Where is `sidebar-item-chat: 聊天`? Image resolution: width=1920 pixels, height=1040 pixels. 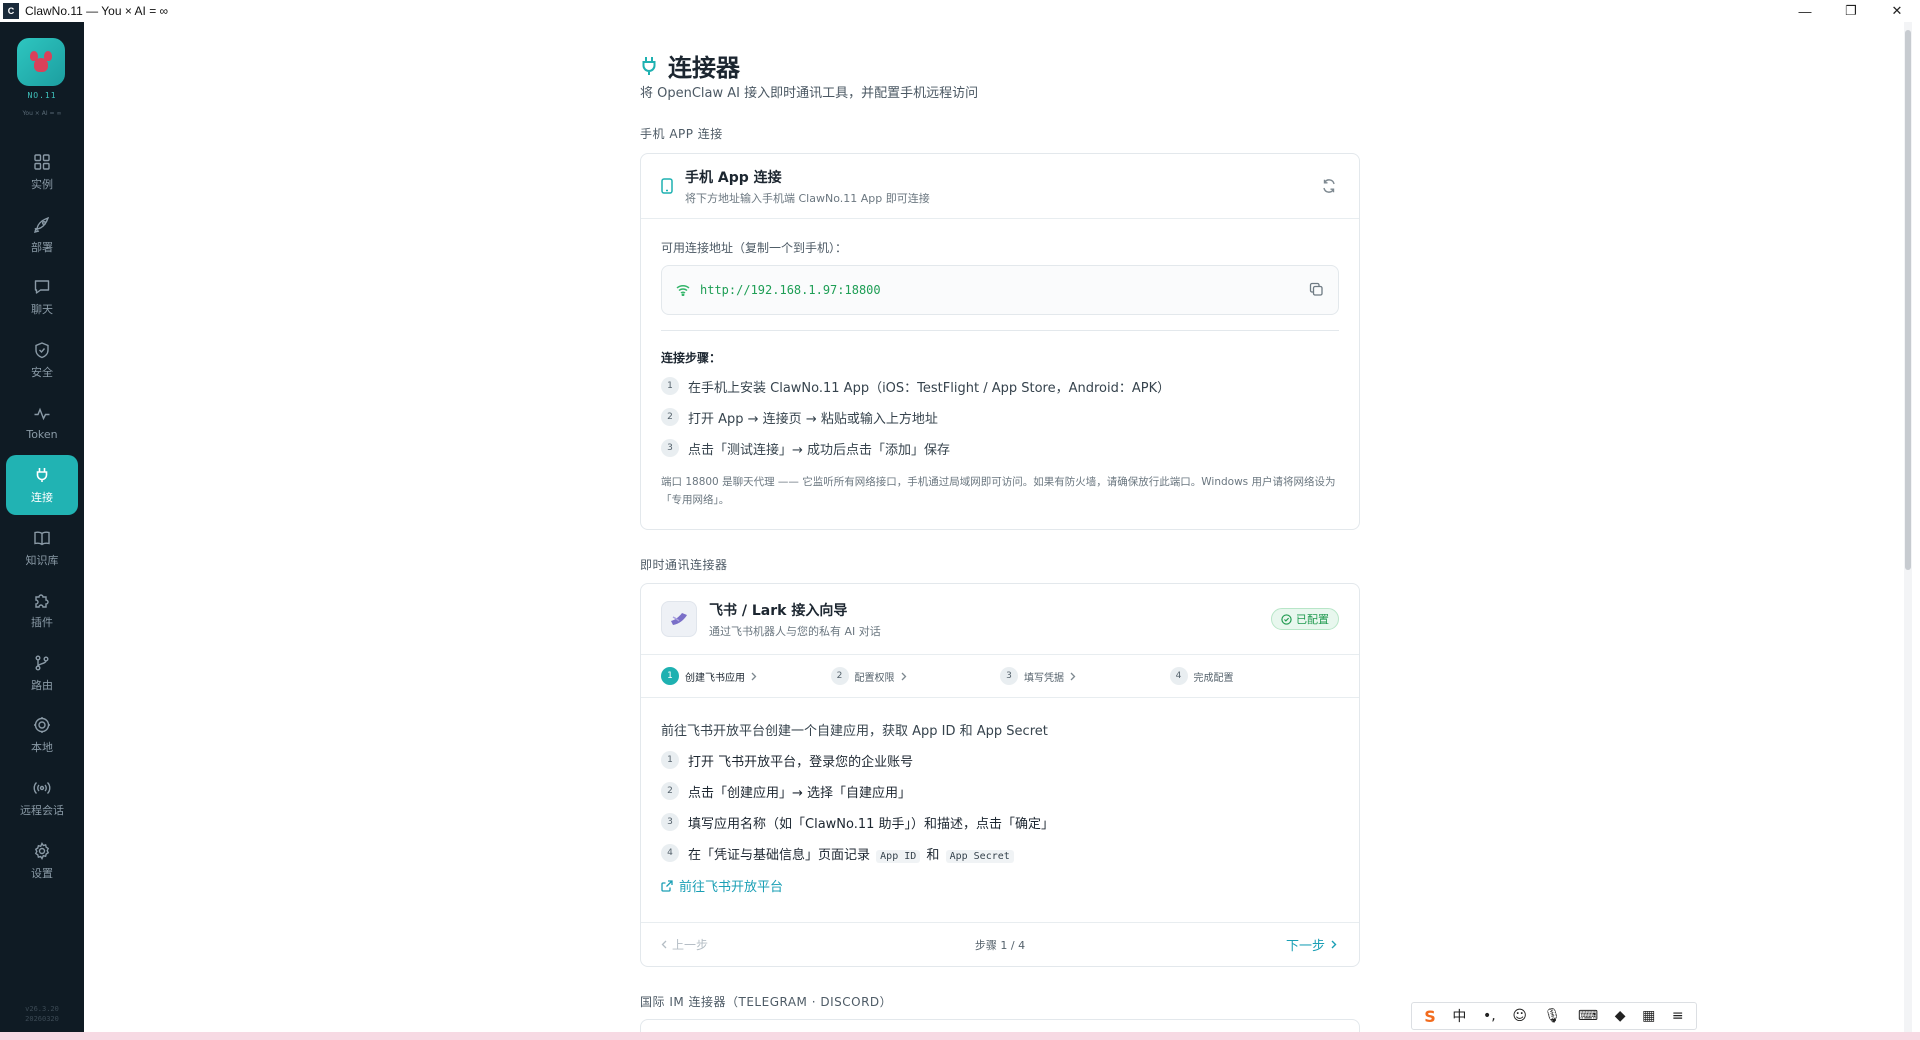
sidebar-item-chat: 聊天 is located at coordinates (42, 297).